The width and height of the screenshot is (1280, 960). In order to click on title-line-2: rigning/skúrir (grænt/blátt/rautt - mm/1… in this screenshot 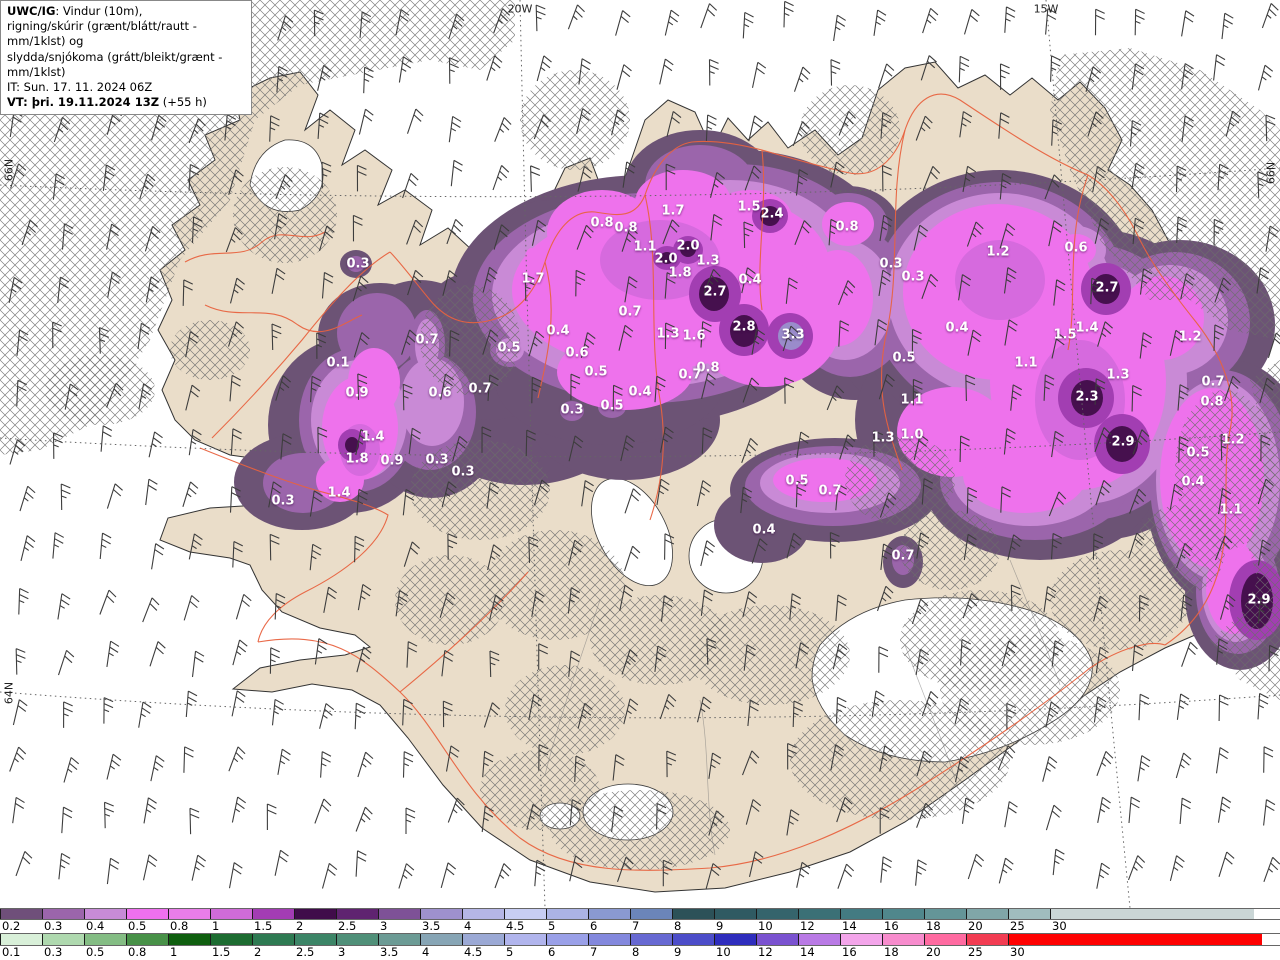, I will do `click(102, 34)`.